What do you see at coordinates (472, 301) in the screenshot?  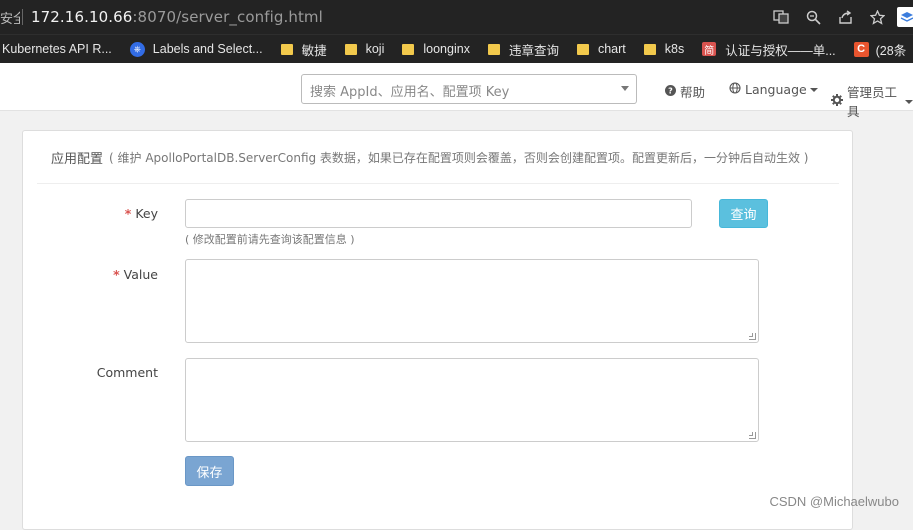 I see `value-textarea` at bounding box center [472, 301].